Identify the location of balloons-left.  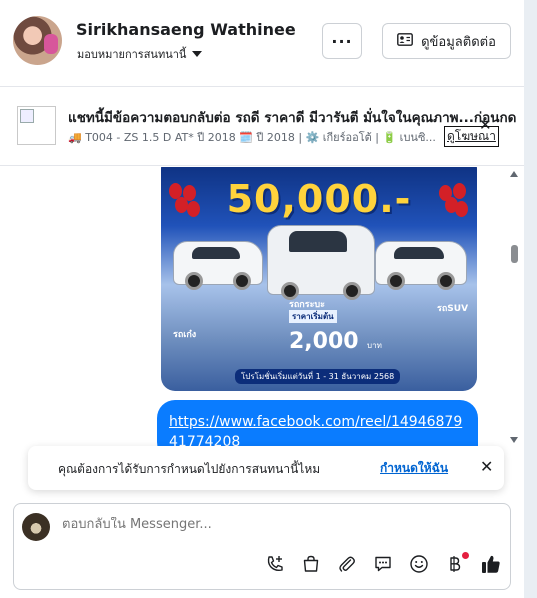
(186, 213).